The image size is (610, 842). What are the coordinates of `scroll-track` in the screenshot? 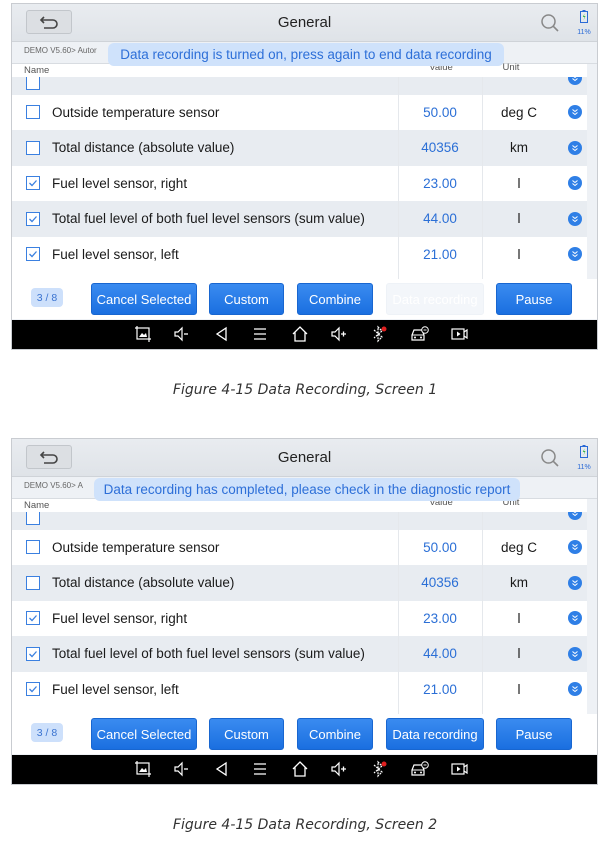 It's located at (592, 622).